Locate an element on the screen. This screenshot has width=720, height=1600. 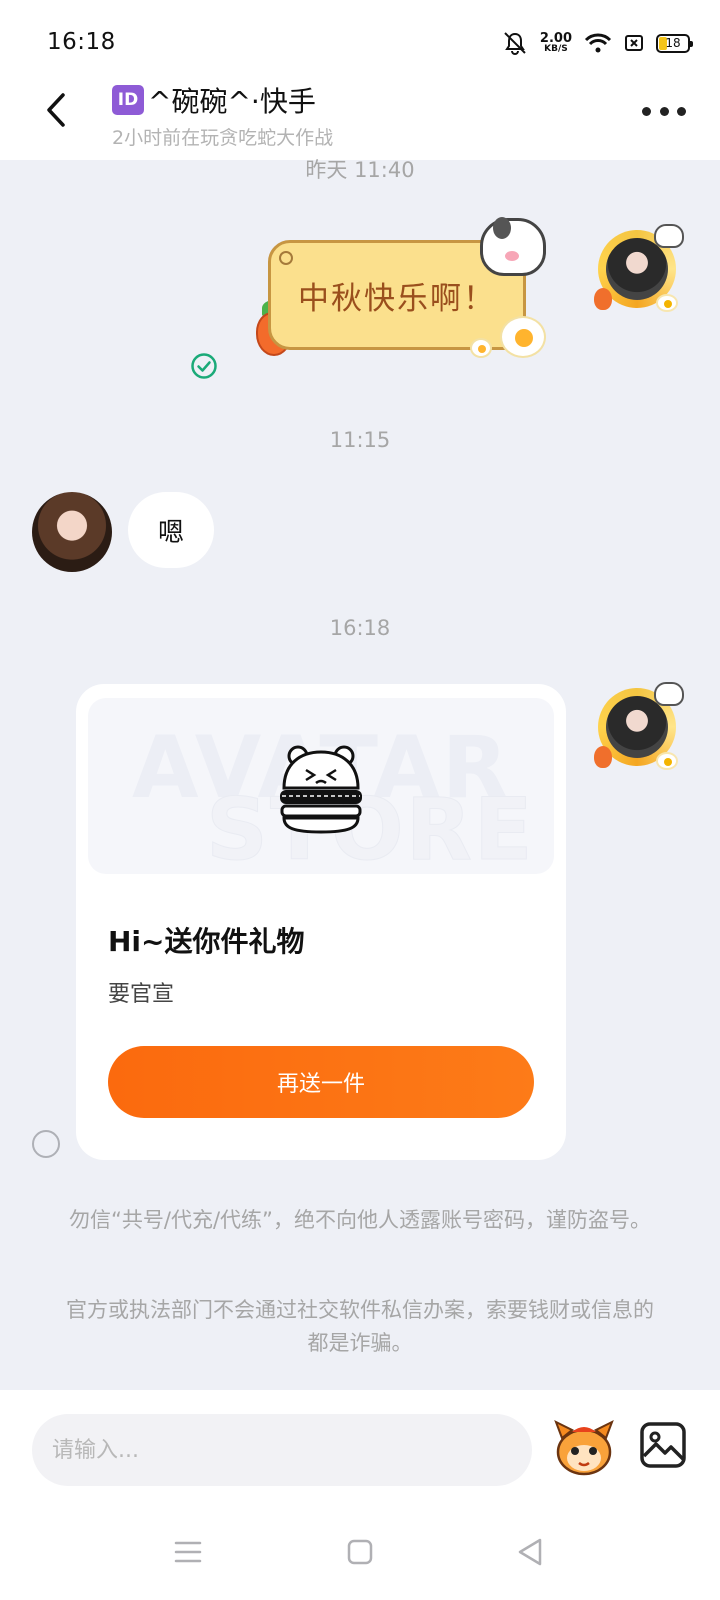
title-row: ID ^碗碗^·快手 is located at coordinates (214, 100).